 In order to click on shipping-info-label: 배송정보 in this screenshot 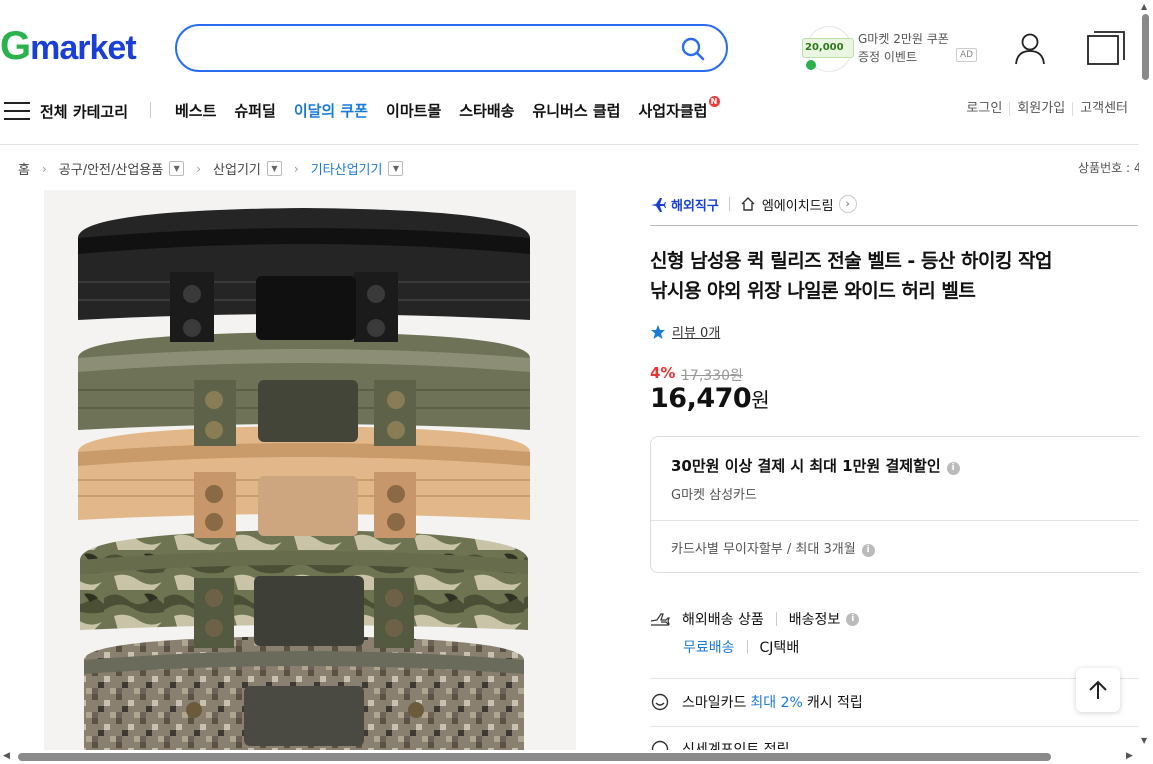, I will do `click(815, 619)`.